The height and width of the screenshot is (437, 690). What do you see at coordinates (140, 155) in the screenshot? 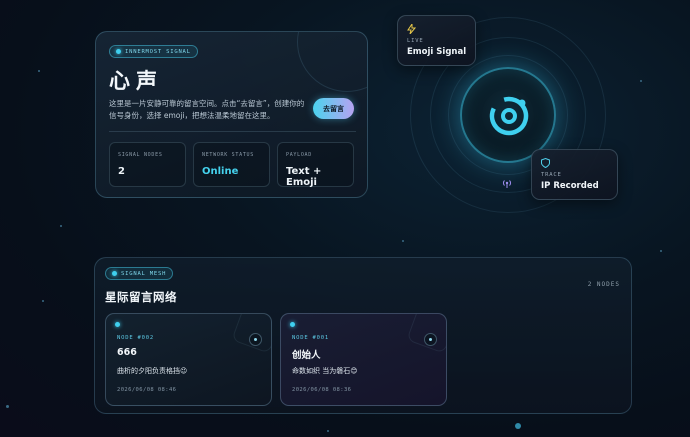
I see `stat-label: SIGNAL NODES` at bounding box center [140, 155].